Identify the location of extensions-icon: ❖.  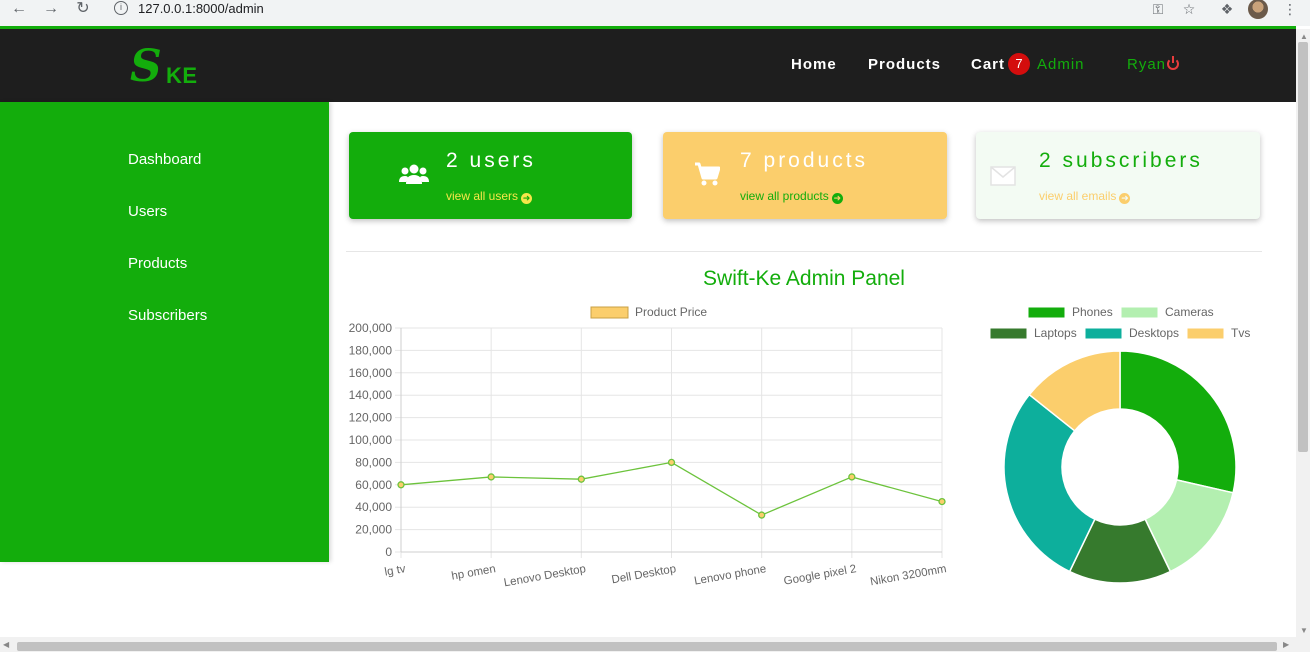
(1227, 9).